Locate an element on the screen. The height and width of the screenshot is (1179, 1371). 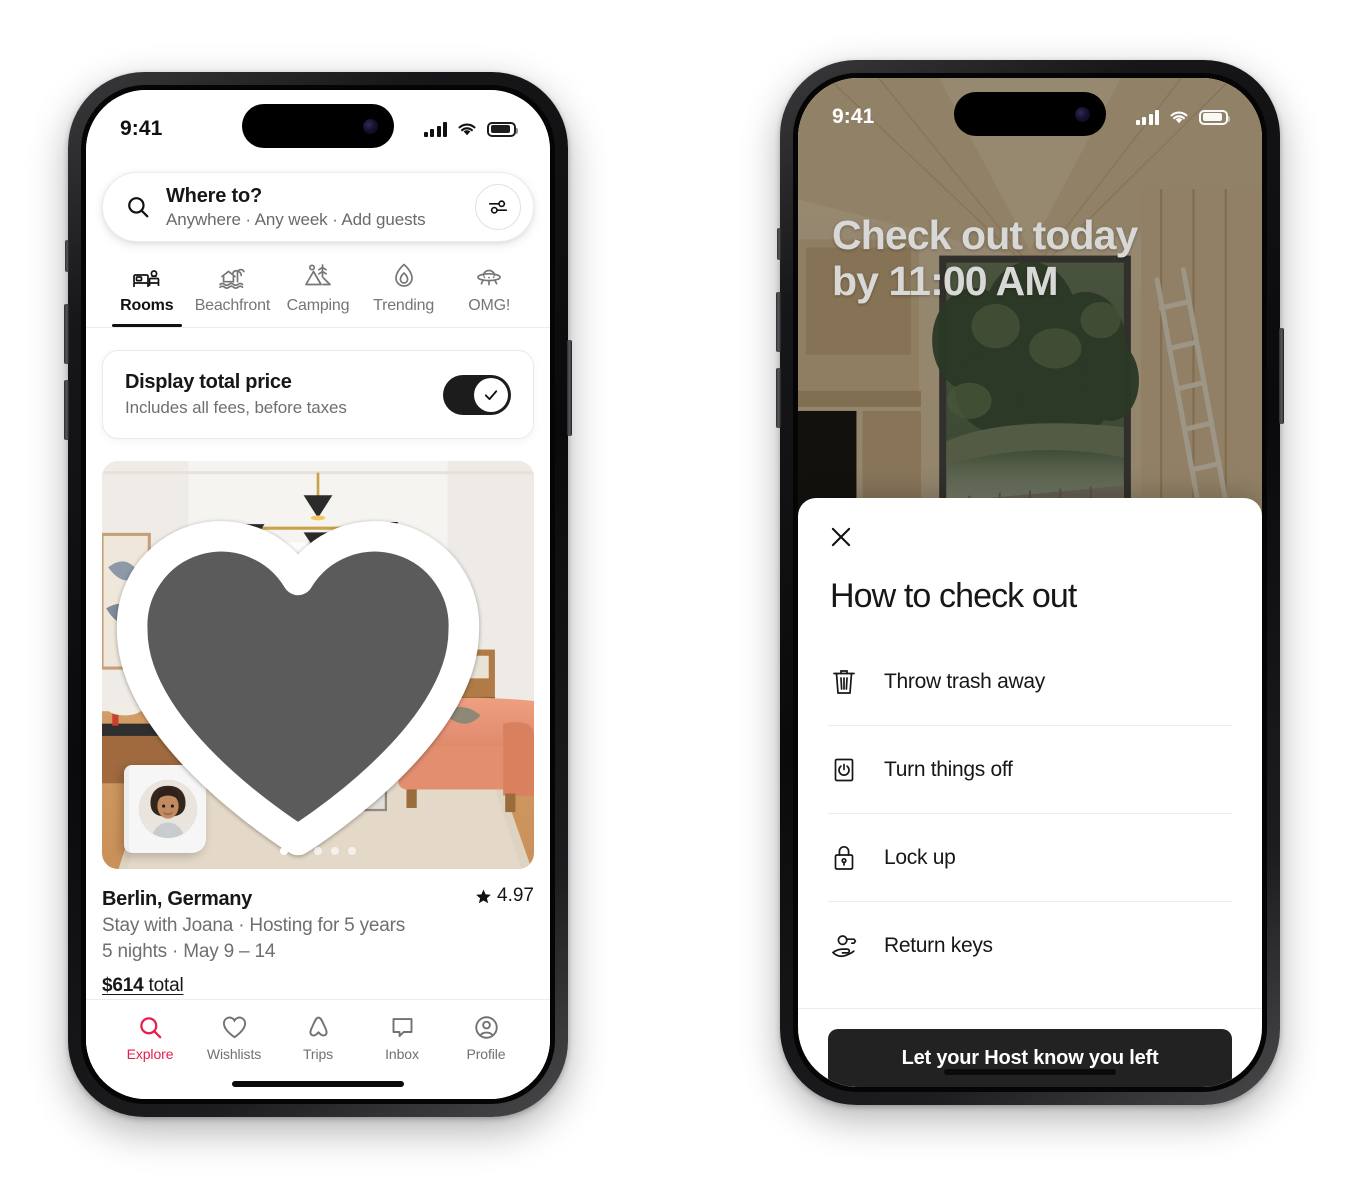
airbnb-belo-icon is located at coordinates (318, 1026).